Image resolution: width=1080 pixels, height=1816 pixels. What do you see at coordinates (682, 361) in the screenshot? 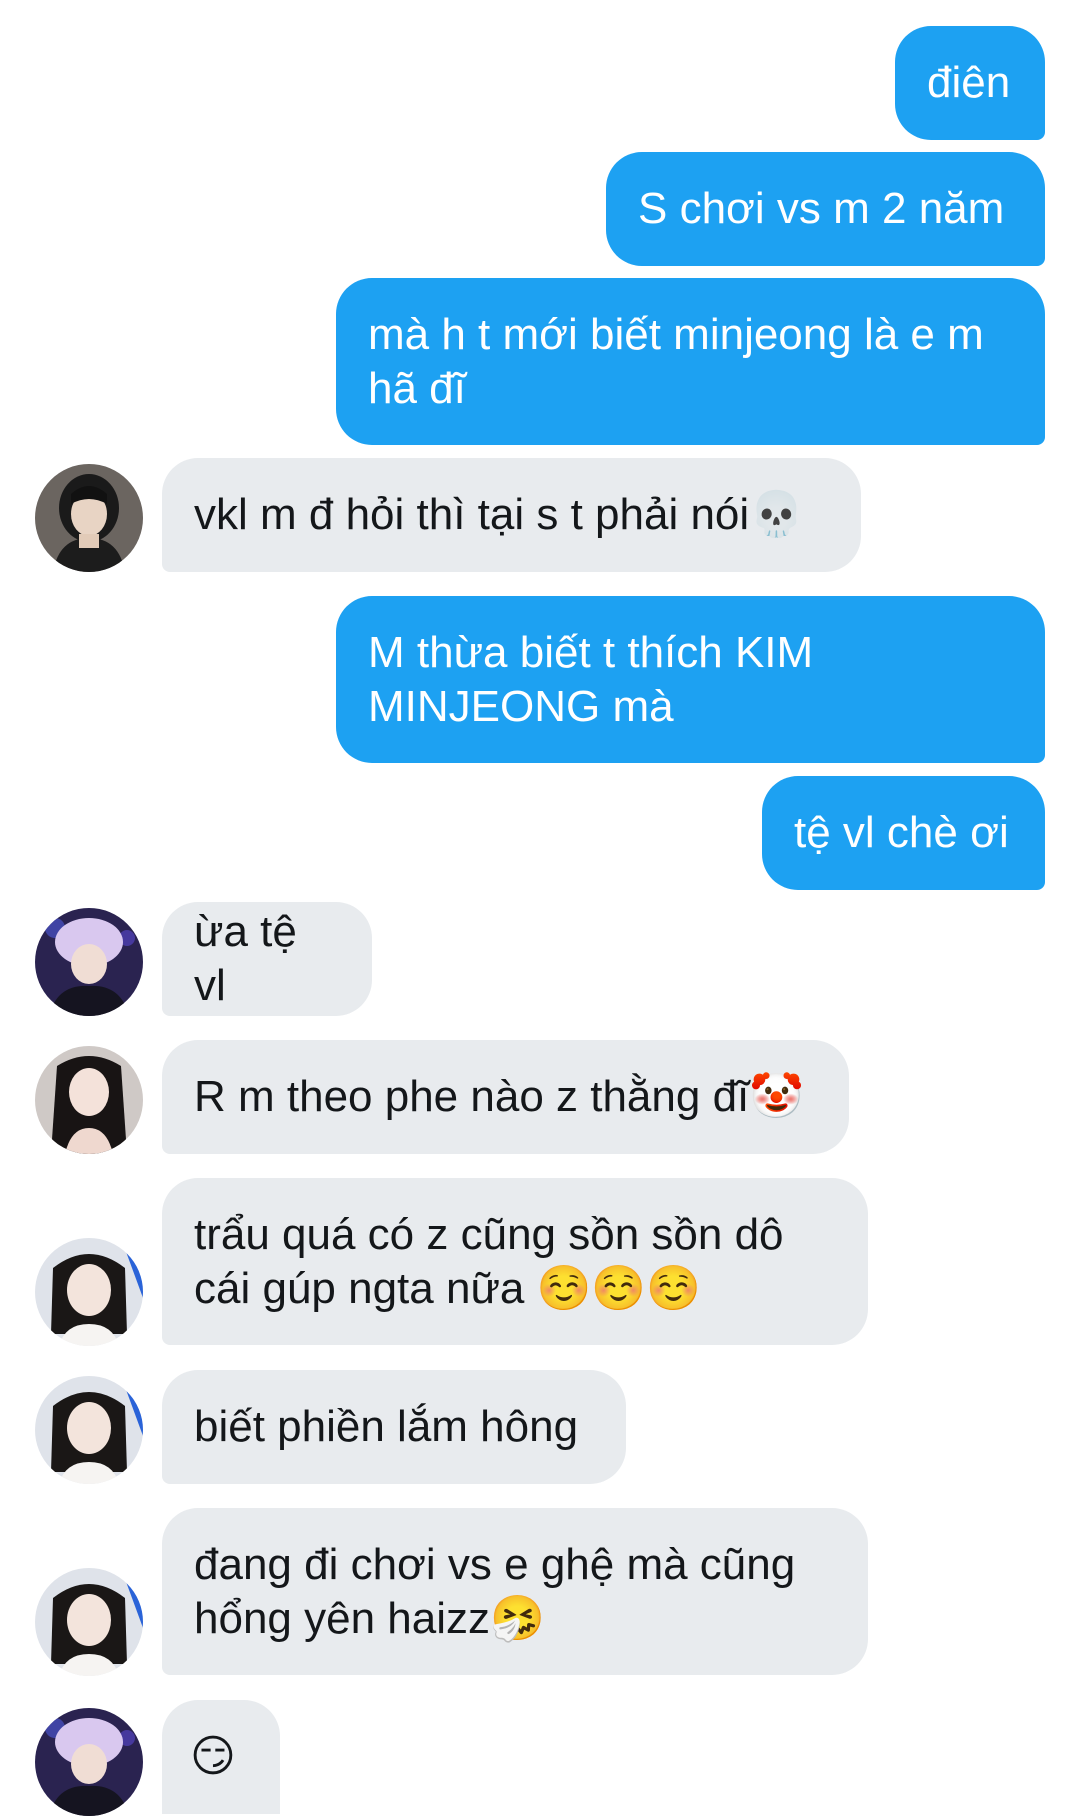
I see `message-text: mà h t mới biết minjeong là e m hã đĩ` at bounding box center [682, 361].